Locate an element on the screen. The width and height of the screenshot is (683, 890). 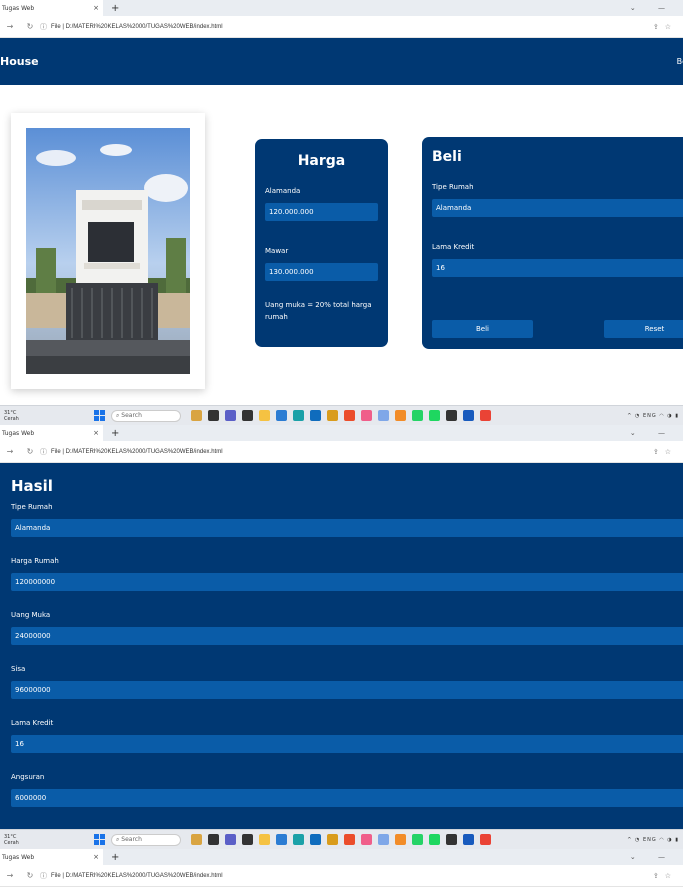
result-row: Uang Muka 24000000 is located at coordinates (347, 628).